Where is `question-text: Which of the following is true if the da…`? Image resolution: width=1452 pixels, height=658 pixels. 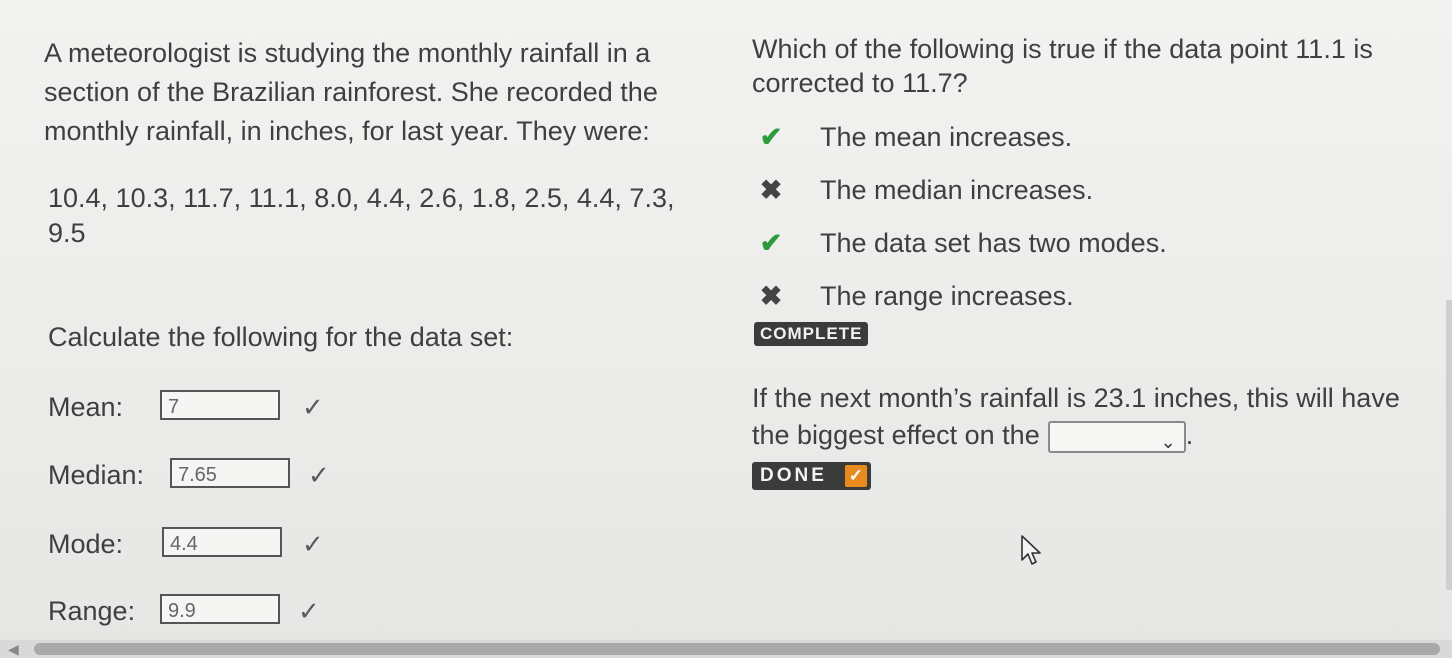 question-text: Which of the following is true if the da… is located at coordinates (1062, 66).